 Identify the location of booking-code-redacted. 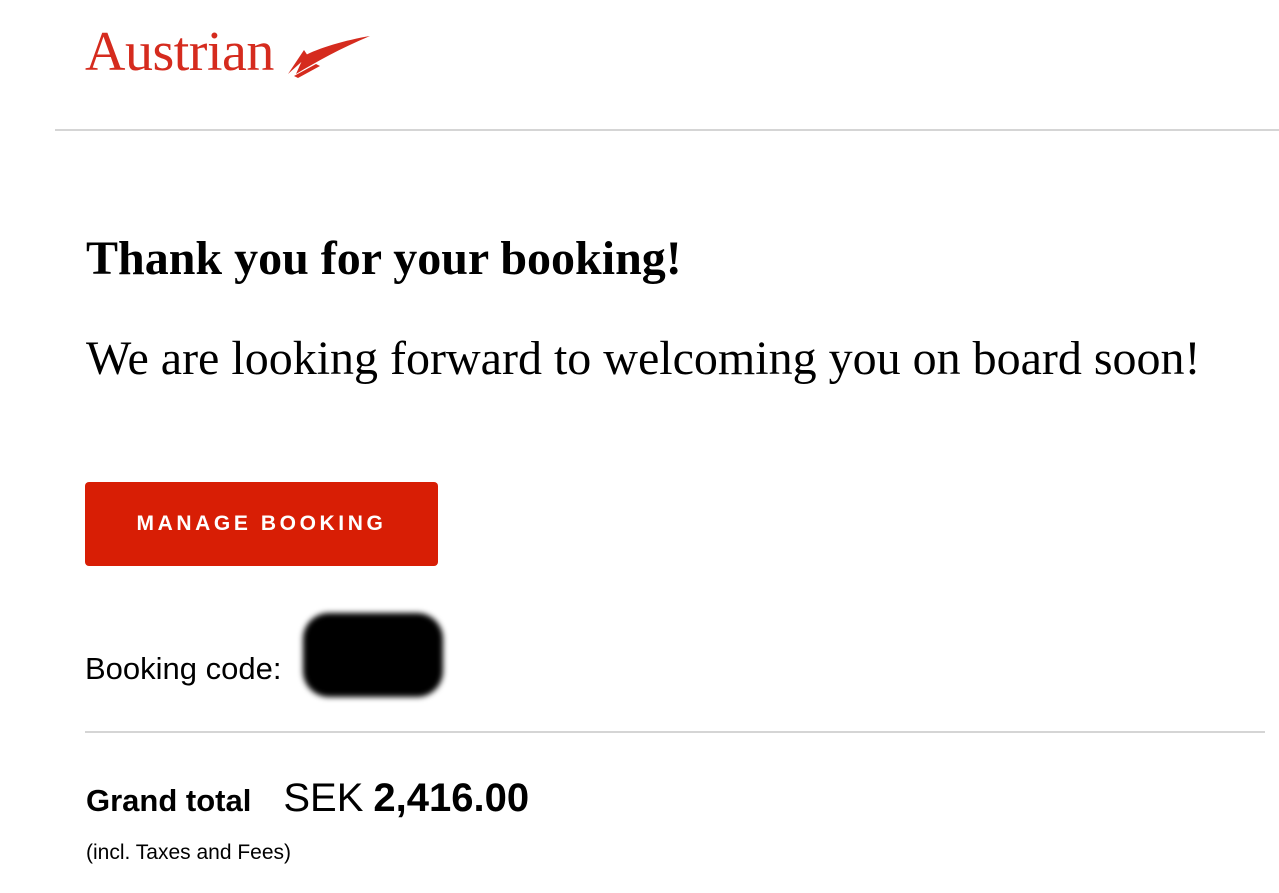
(373, 655).